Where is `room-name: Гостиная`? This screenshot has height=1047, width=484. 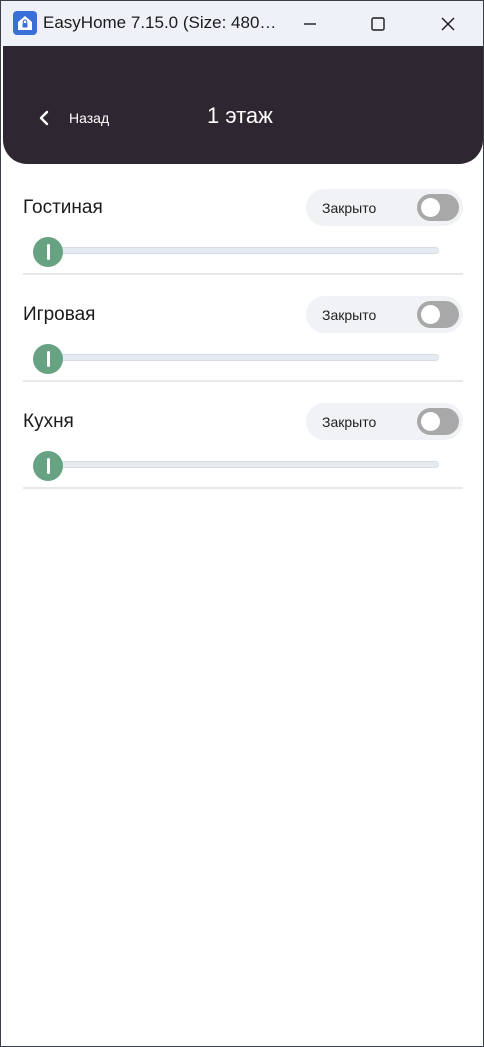
room-name: Гостиная is located at coordinates (63, 207).